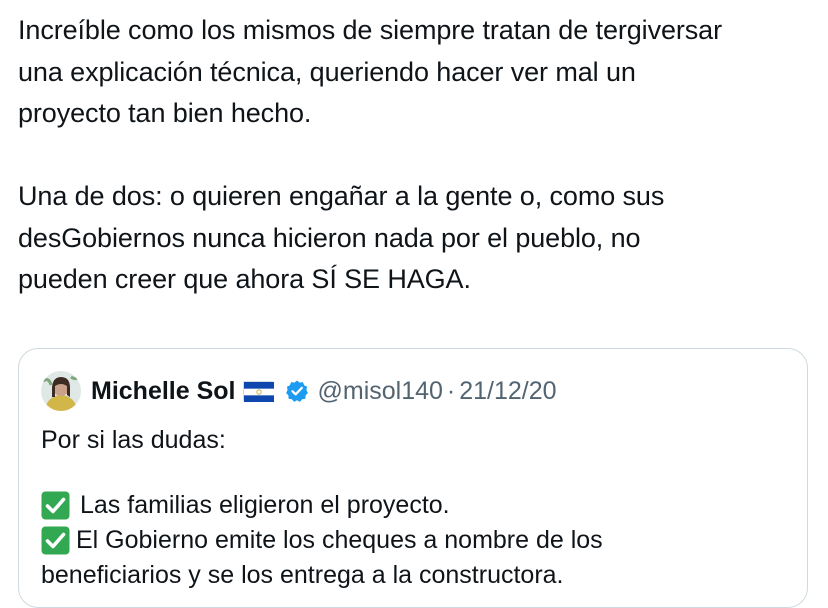 The width and height of the screenshot is (828, 608). What do you see at coordinates (61, 391) in the screenshot?
I see `avatar` at bounding box center [61, 391].